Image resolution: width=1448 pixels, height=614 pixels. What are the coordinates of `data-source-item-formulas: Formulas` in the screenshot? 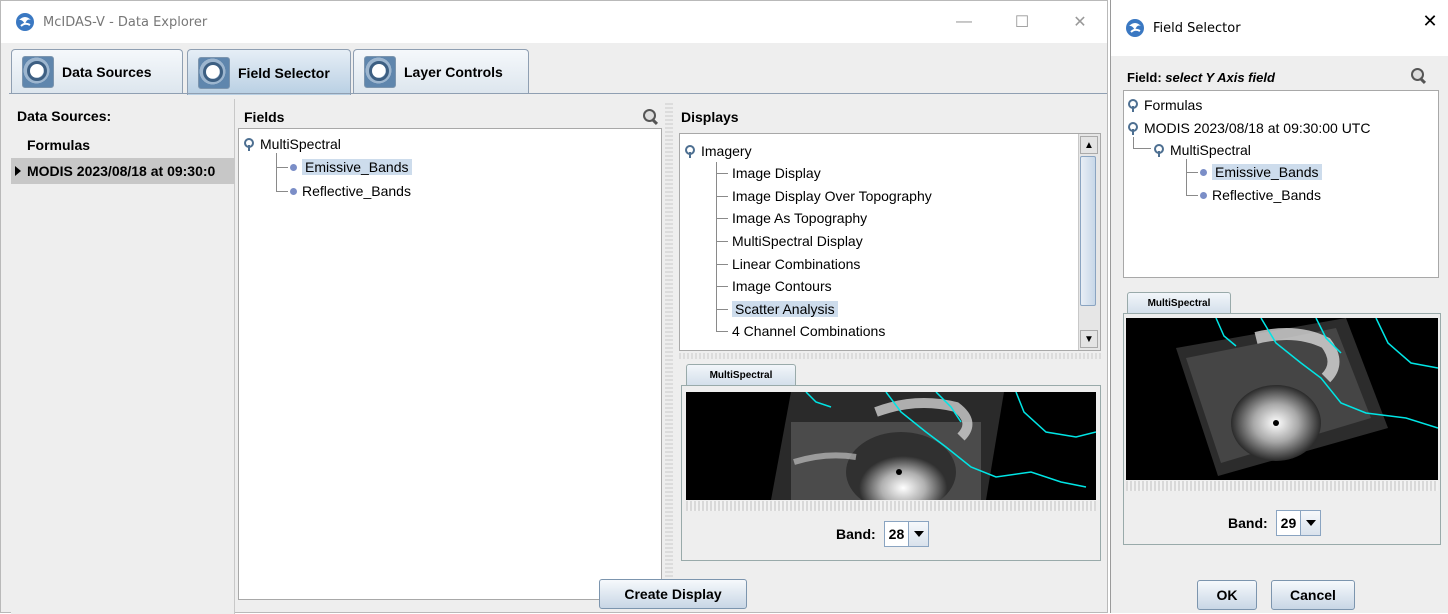 It's located at (123, 145).